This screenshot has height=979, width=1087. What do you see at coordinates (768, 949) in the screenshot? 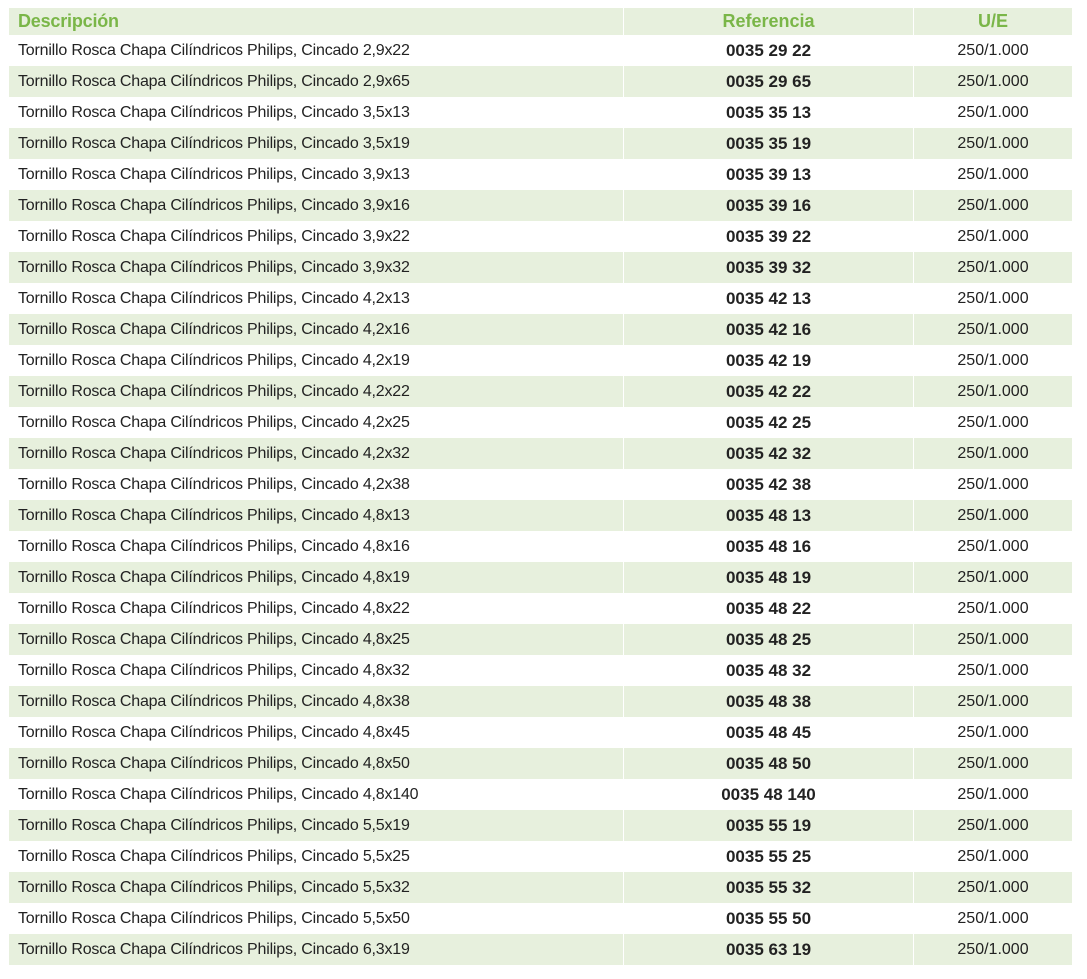
I see `reference-cell: 0035 63 19` at bounding box center [768, 949].